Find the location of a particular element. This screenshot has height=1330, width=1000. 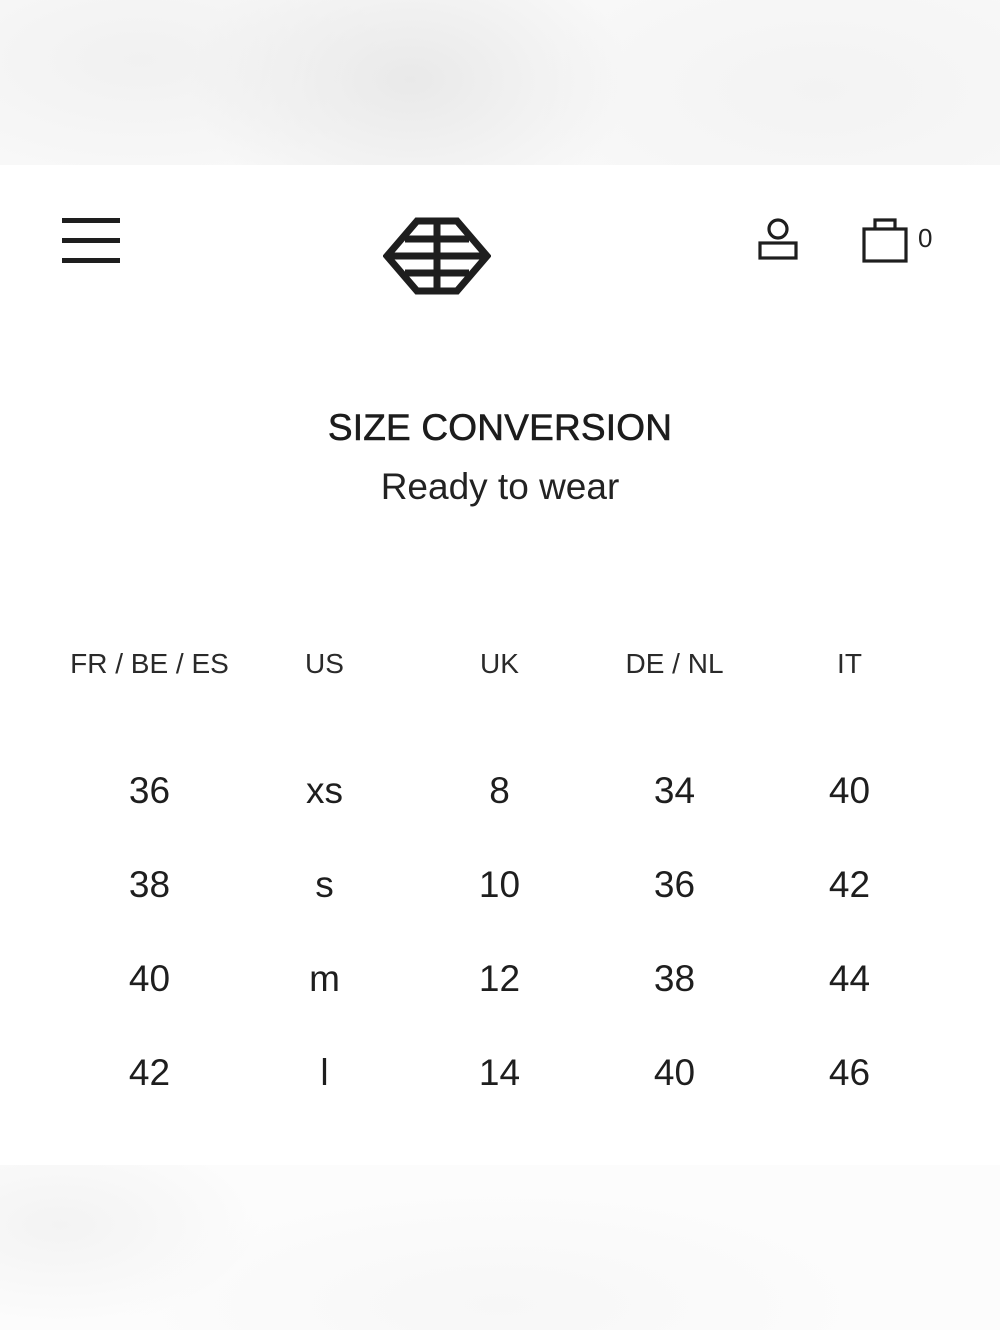

column-header-fr-be-es: FR / BE / ES is located at coordinates (149, 663).